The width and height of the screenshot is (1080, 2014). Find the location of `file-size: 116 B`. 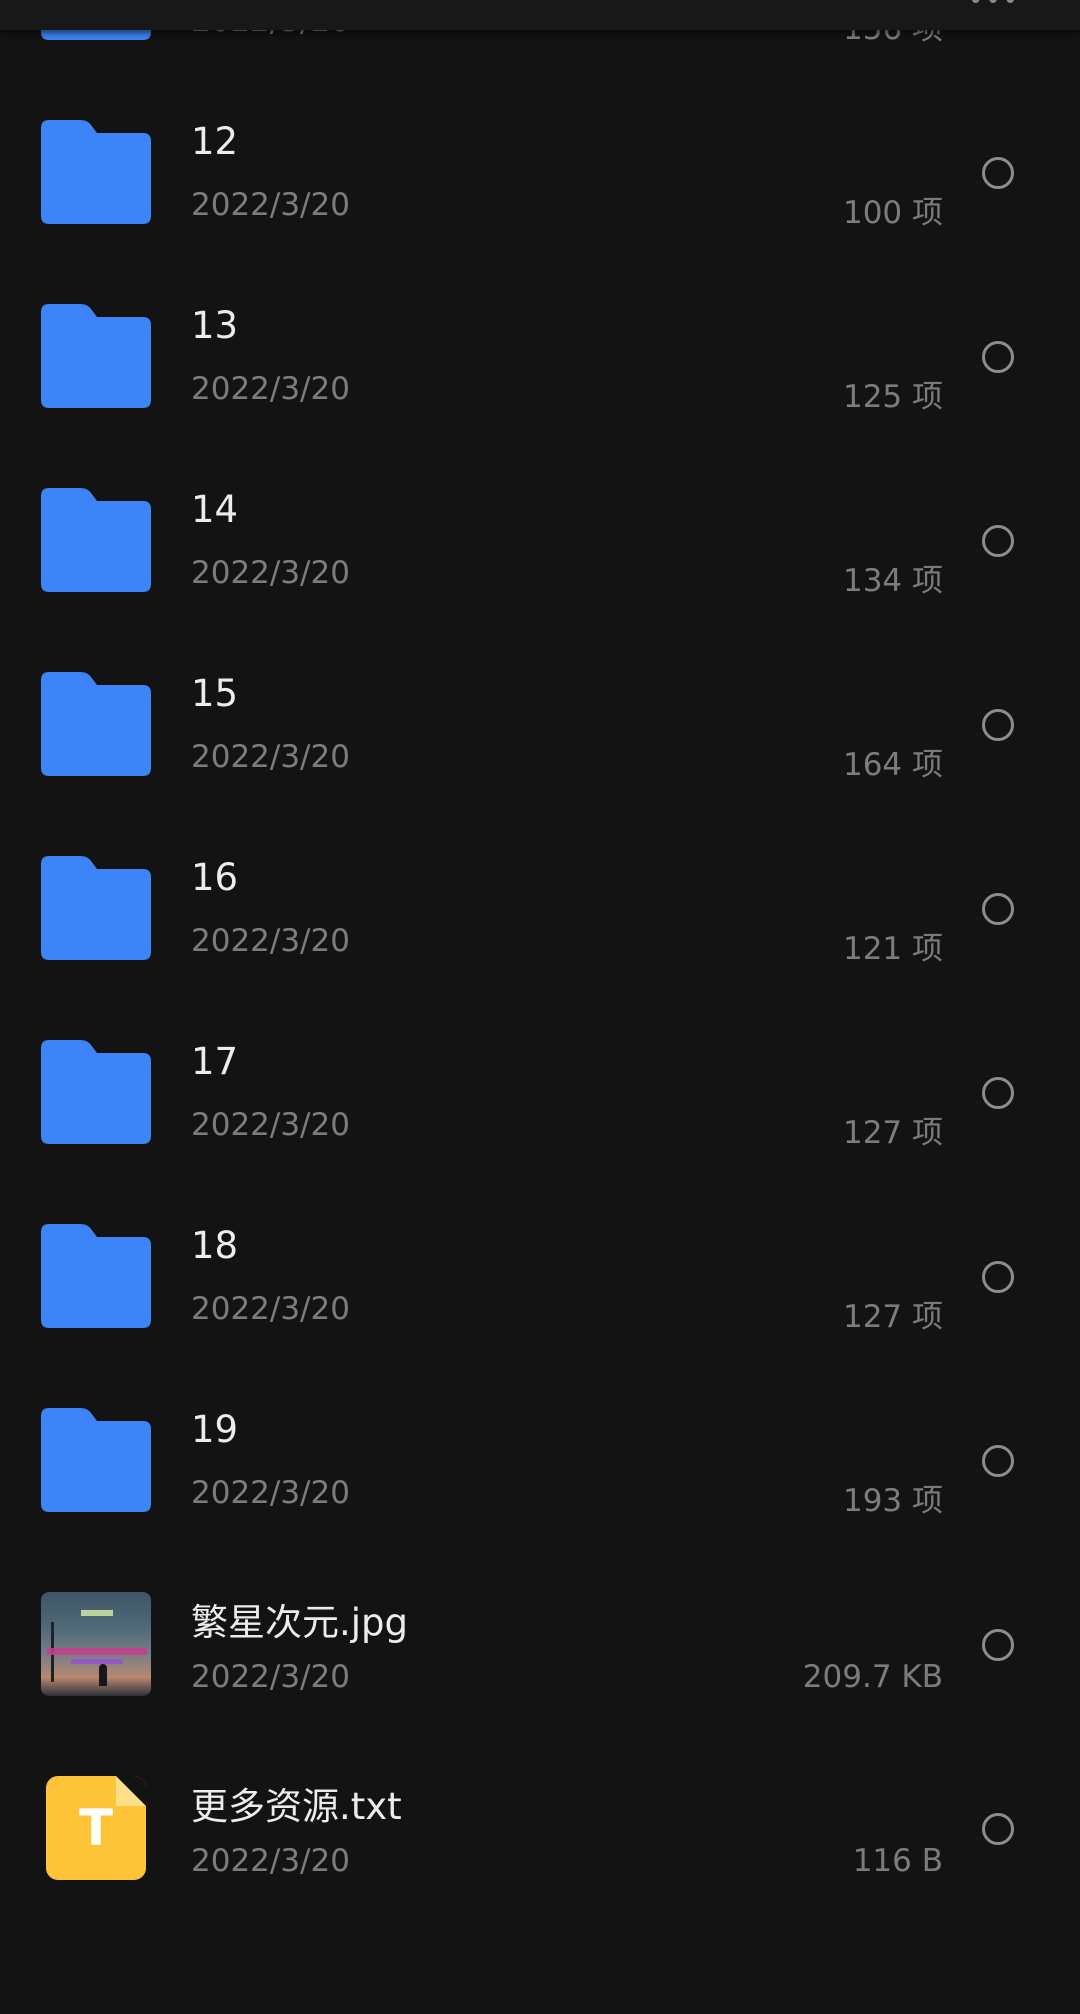

file-size: 116 B is located at coordinates (897, 1861).